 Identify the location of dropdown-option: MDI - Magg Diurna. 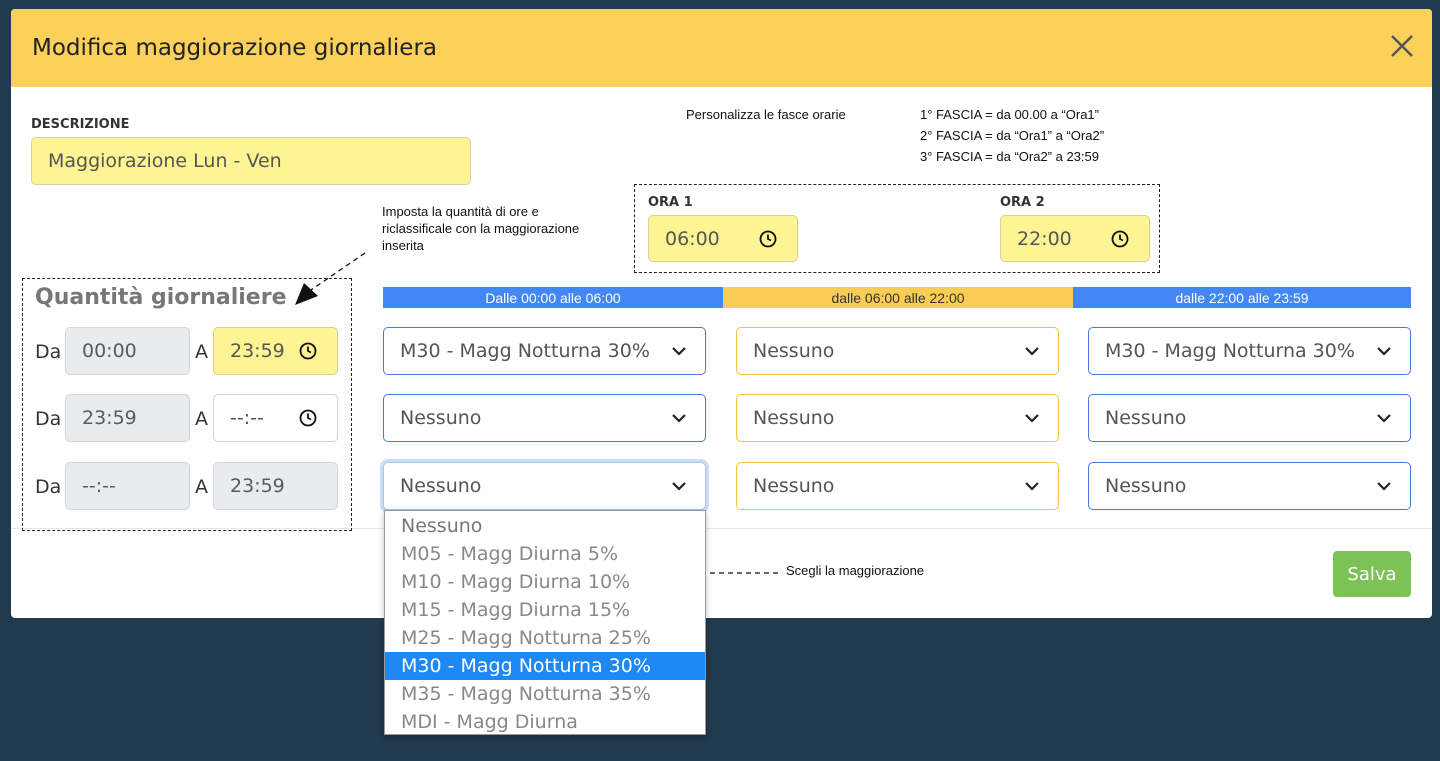
(545, 722).